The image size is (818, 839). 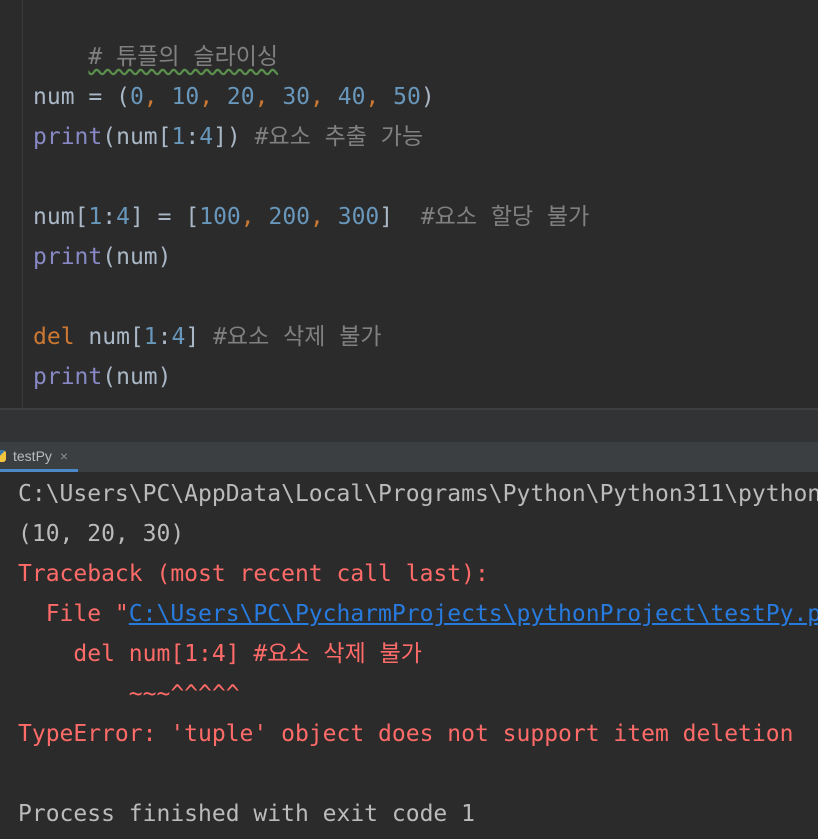 What do you see at coordinates (427, 97) in the screenshot?
I see `paren: )` at bounding box center [427, 97].